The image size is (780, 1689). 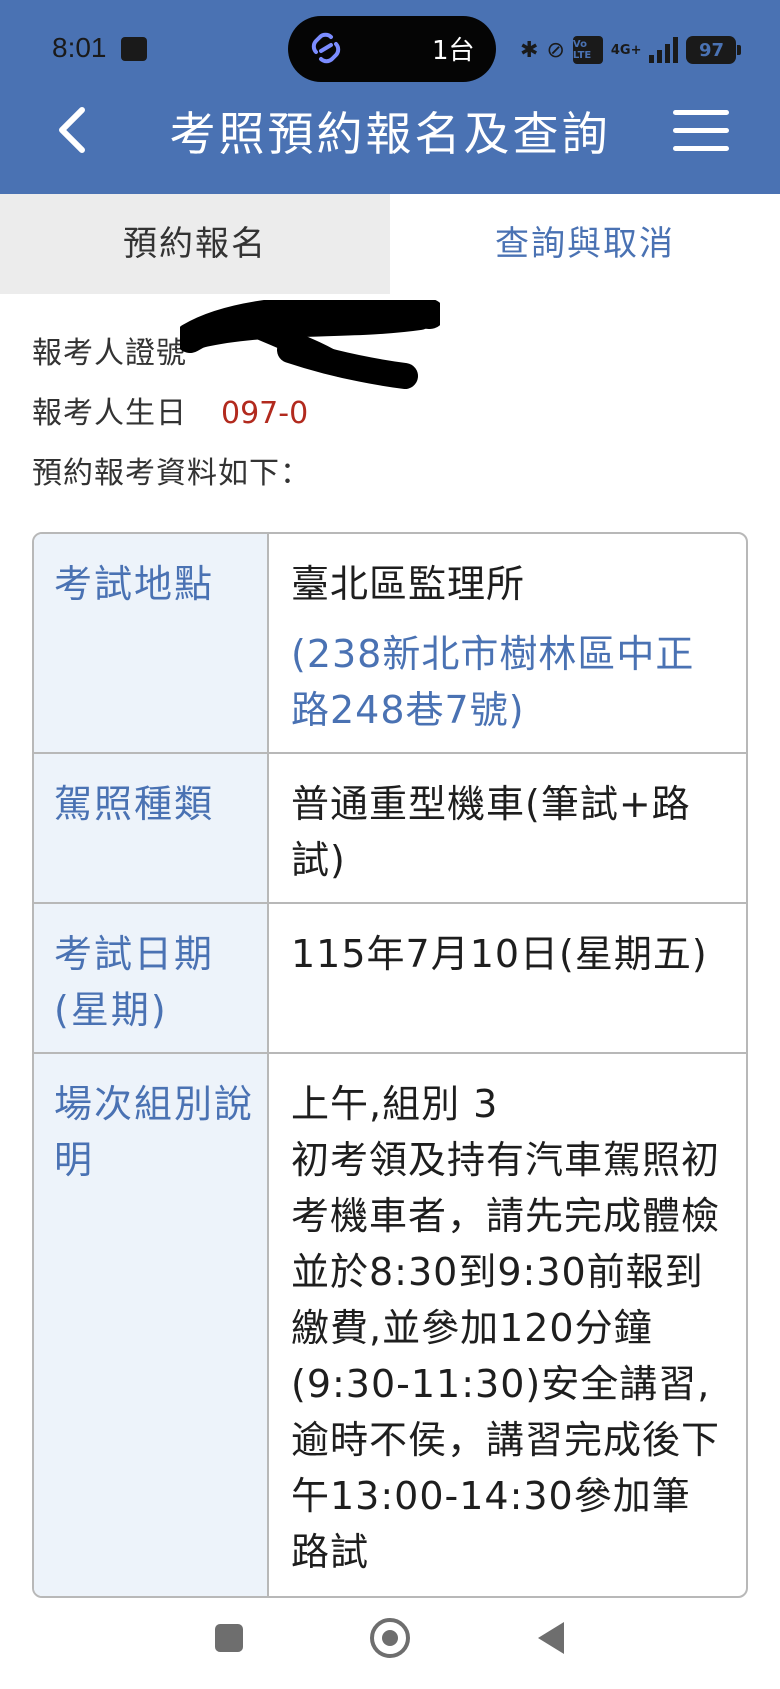 I want to click on row-label-license-type: 駕照種類, so click(x=151, y=828).